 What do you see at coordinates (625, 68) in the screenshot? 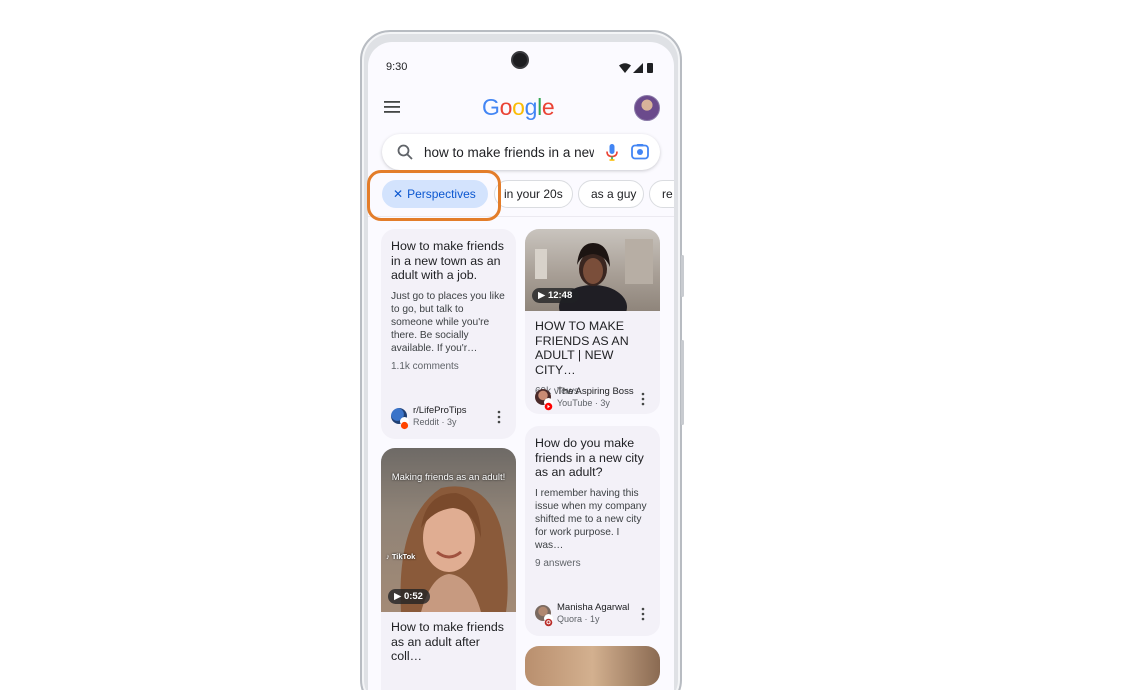
I see `wifi-icon` at bounding box center [625, 68].